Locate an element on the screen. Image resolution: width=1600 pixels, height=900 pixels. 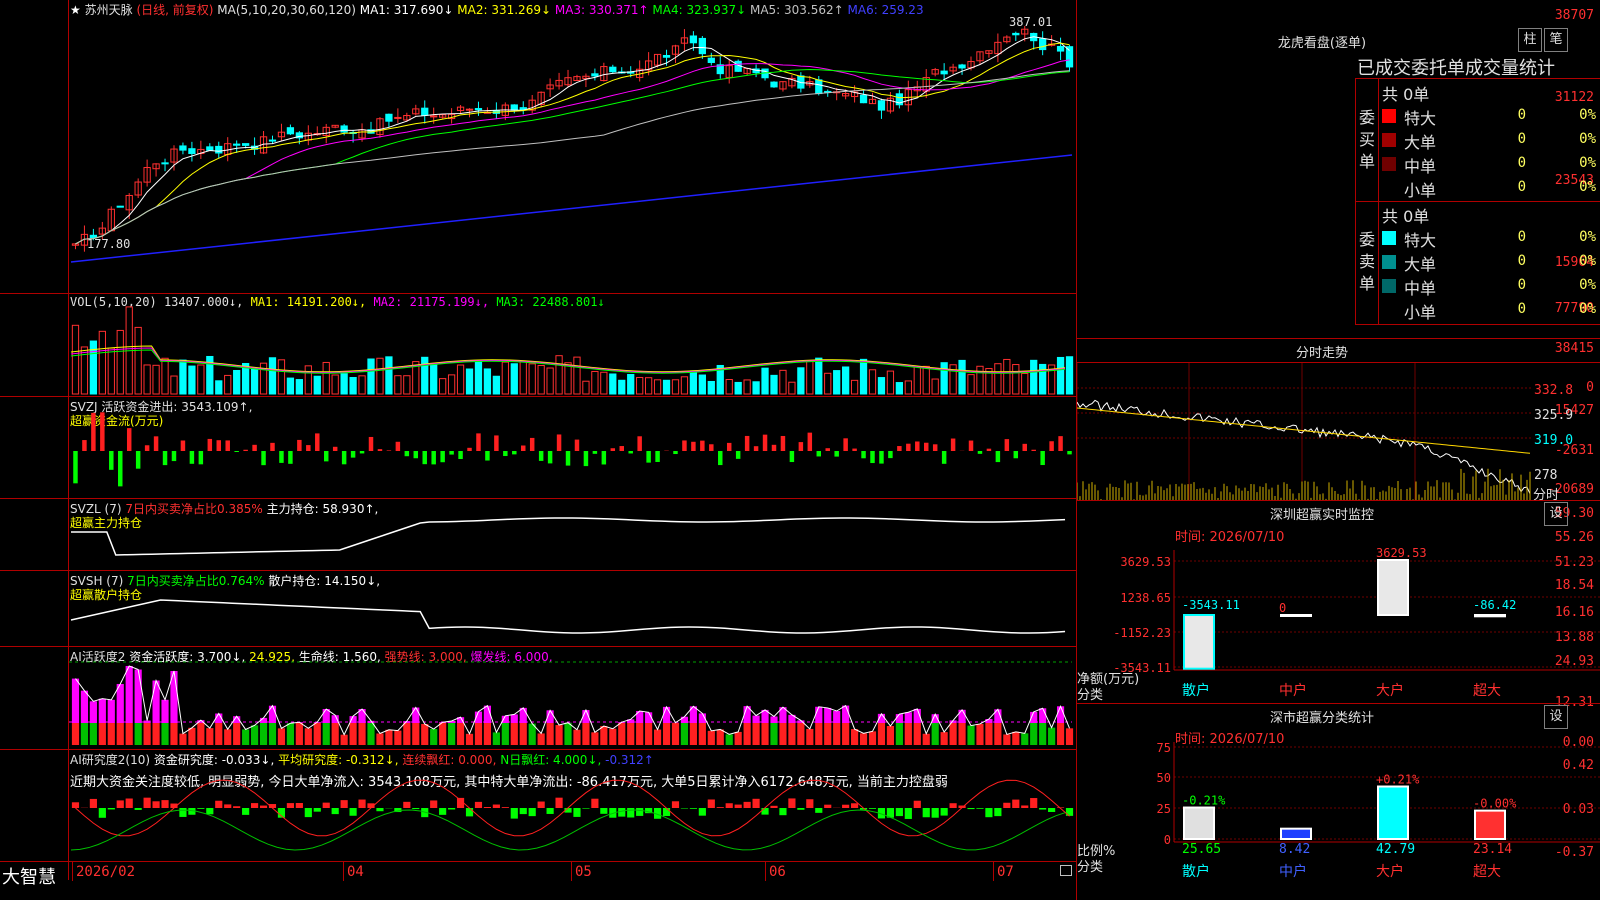
lock-icon is located at coordinates (1066, 870).